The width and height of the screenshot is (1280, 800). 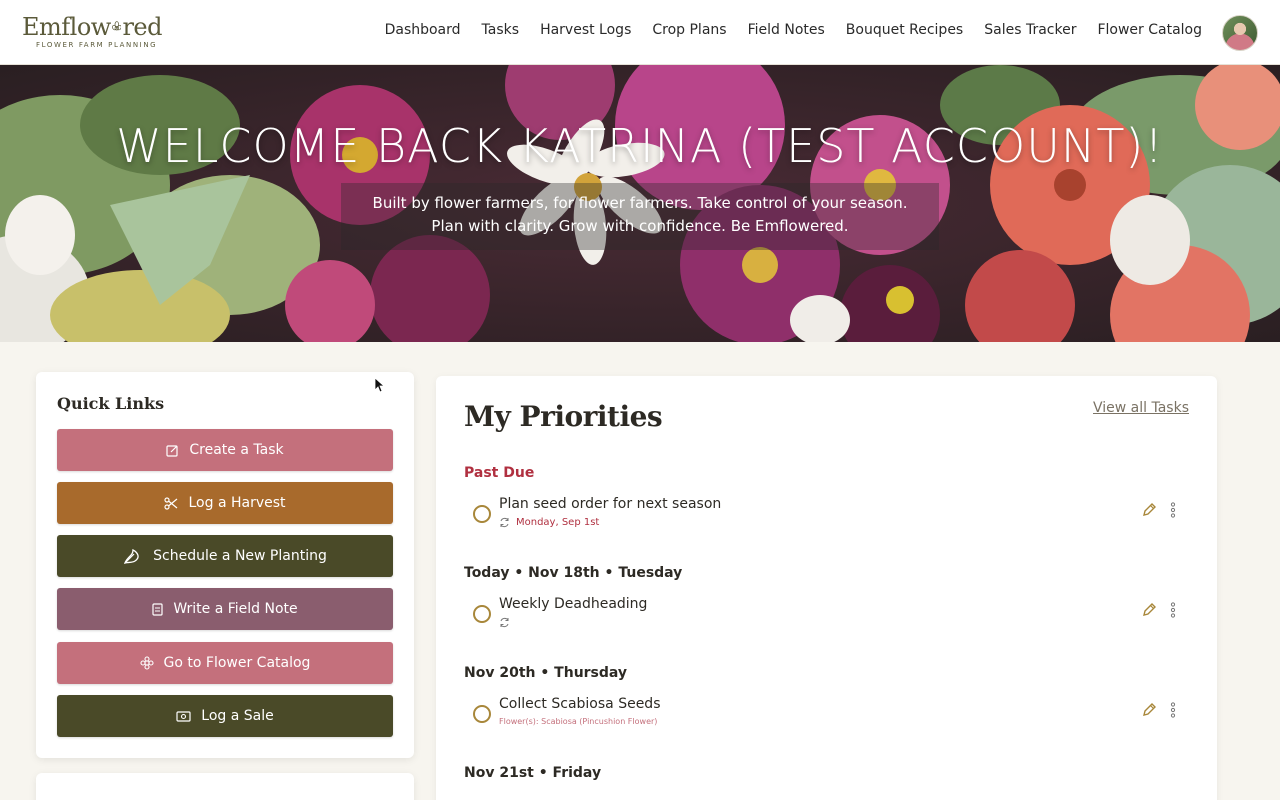 I want to click on sprout-icon, so click(x=131, y=556).